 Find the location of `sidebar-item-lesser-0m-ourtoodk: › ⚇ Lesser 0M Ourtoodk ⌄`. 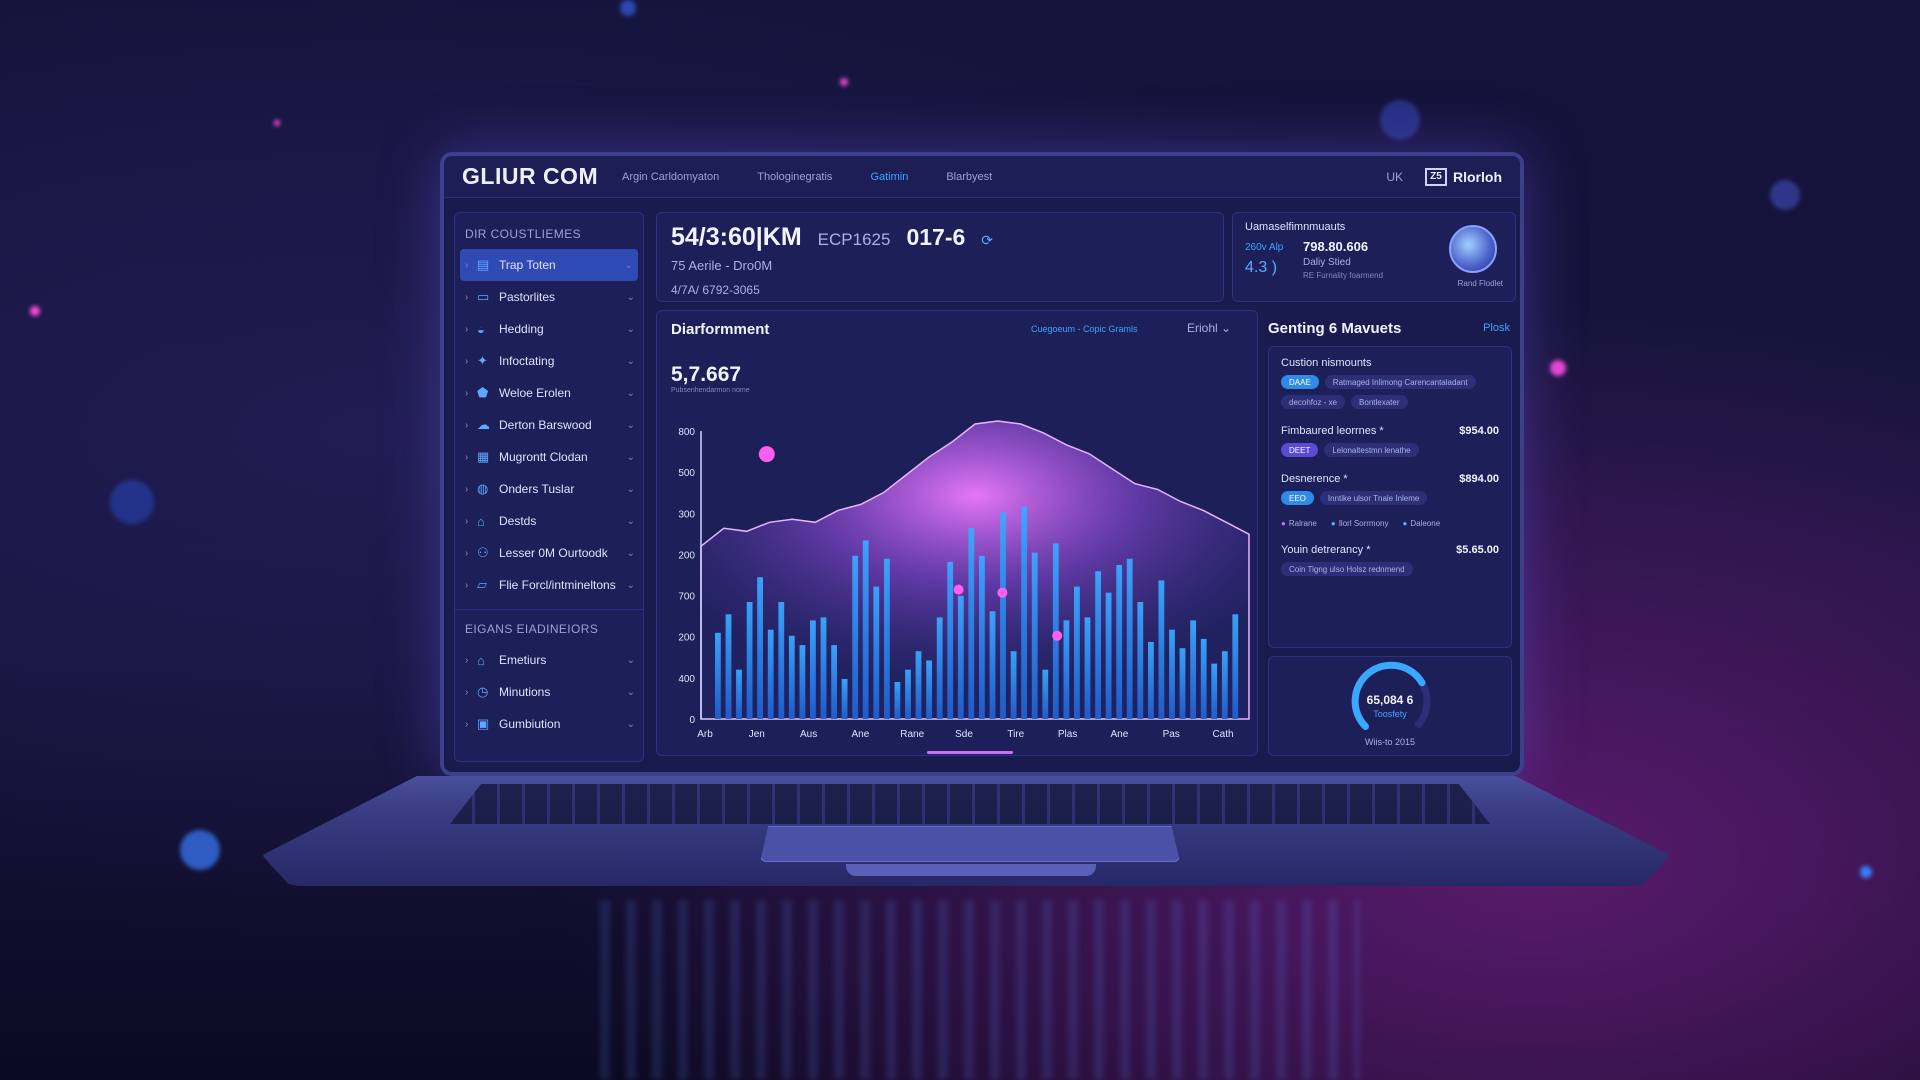

sidebar-item-lesser-0m-ourtoodk: › ⚇ Lesser 0M Ourtoodk ⌄ is located at coordinates (549, 553).